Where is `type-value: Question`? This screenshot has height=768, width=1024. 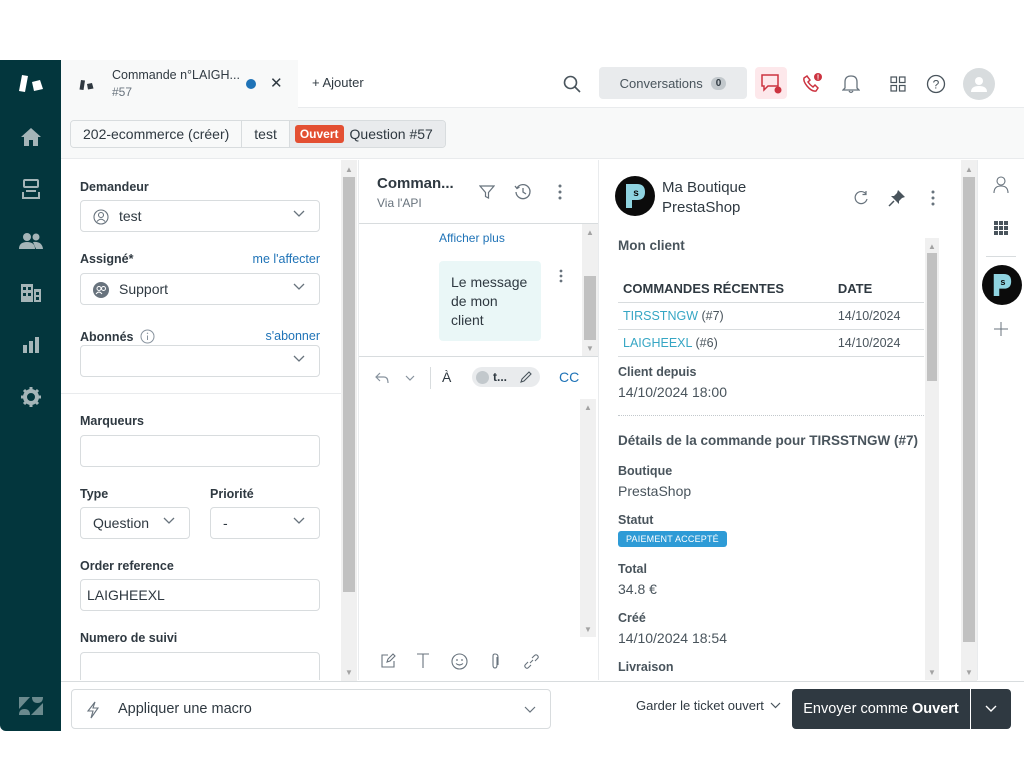 type-value: Question is located at coordinates (121, 523).